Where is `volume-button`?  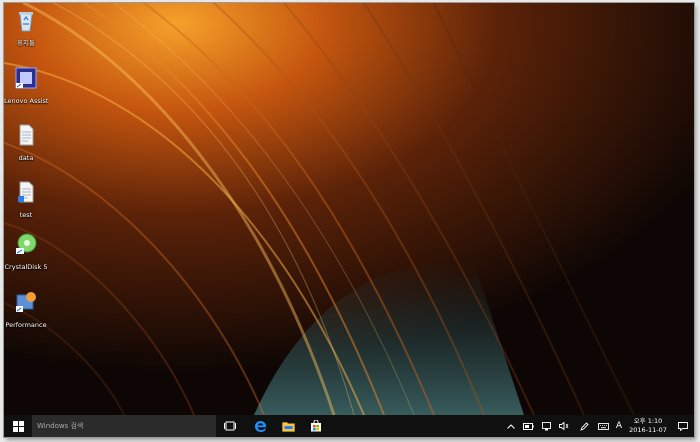 volume-button is located at coordinates (564, 426).